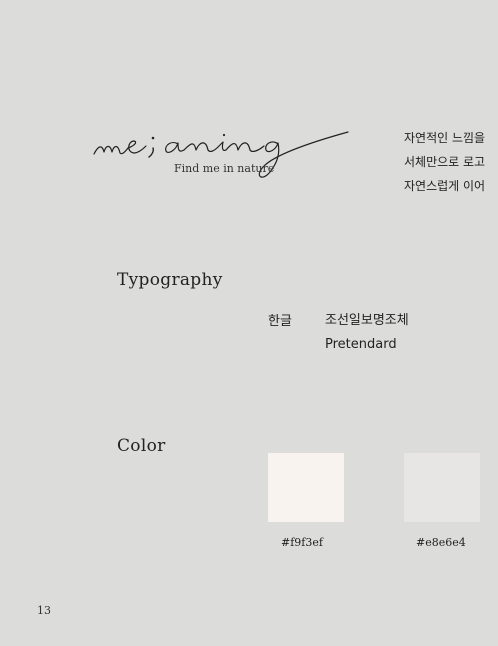  I want to click on latin-font-name: Pretendard, so click(361, 344).